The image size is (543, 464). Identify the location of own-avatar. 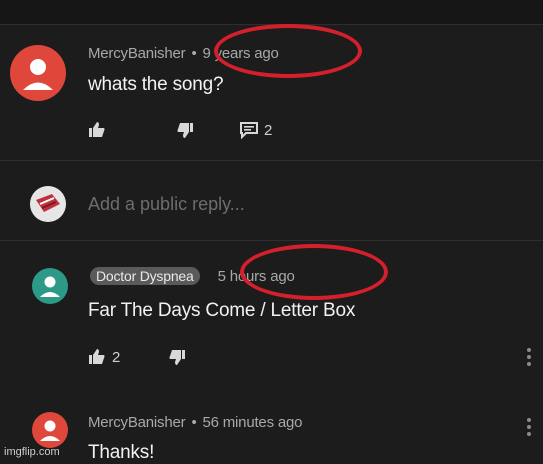
(48, 204).